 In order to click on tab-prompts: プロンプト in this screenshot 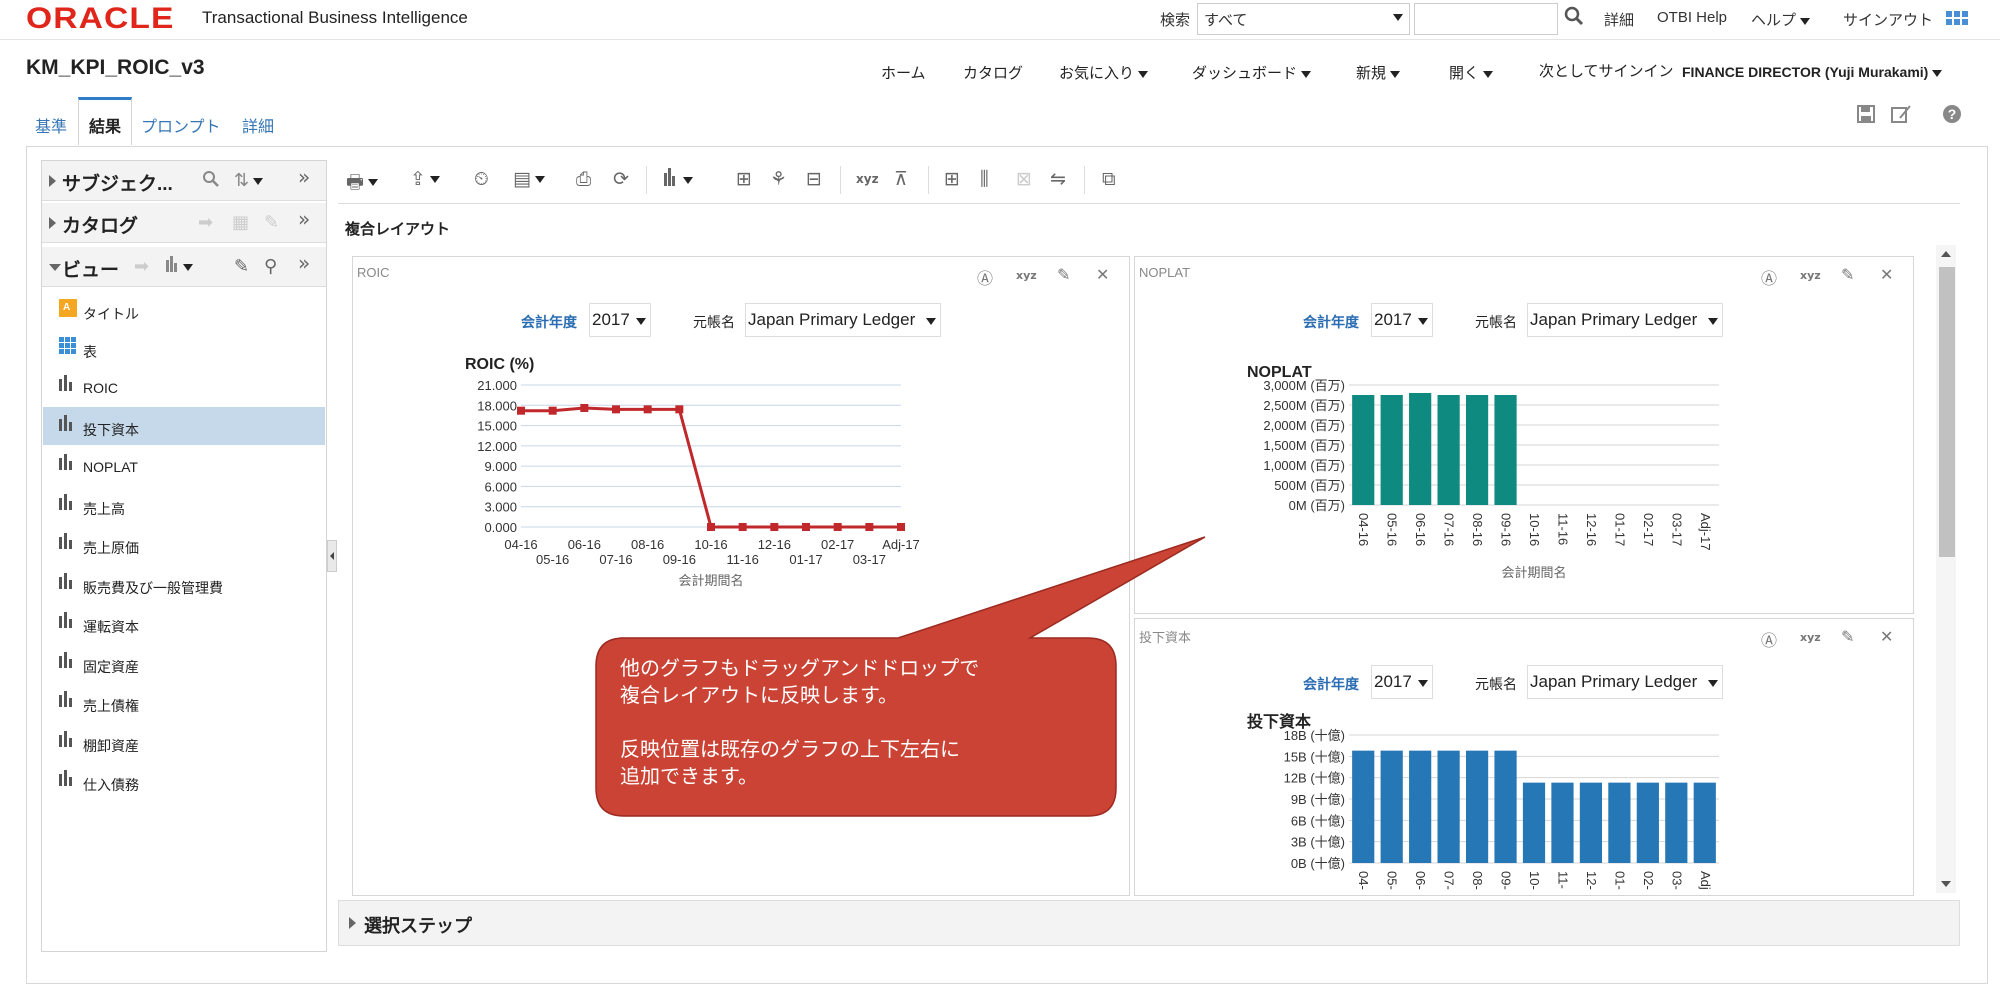, I will do `click(181, 121)`.